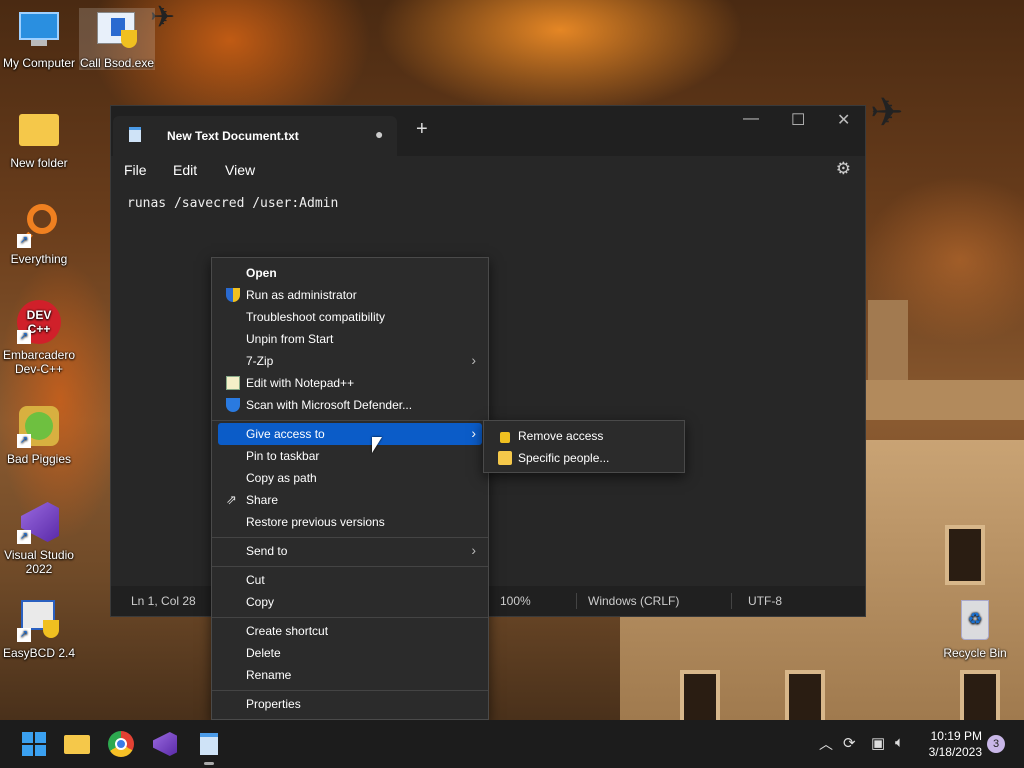 The height and width of the screenshot is (768, 1024). I want to click on menu-item-give-access: Give access to ›, so click(350, 434).